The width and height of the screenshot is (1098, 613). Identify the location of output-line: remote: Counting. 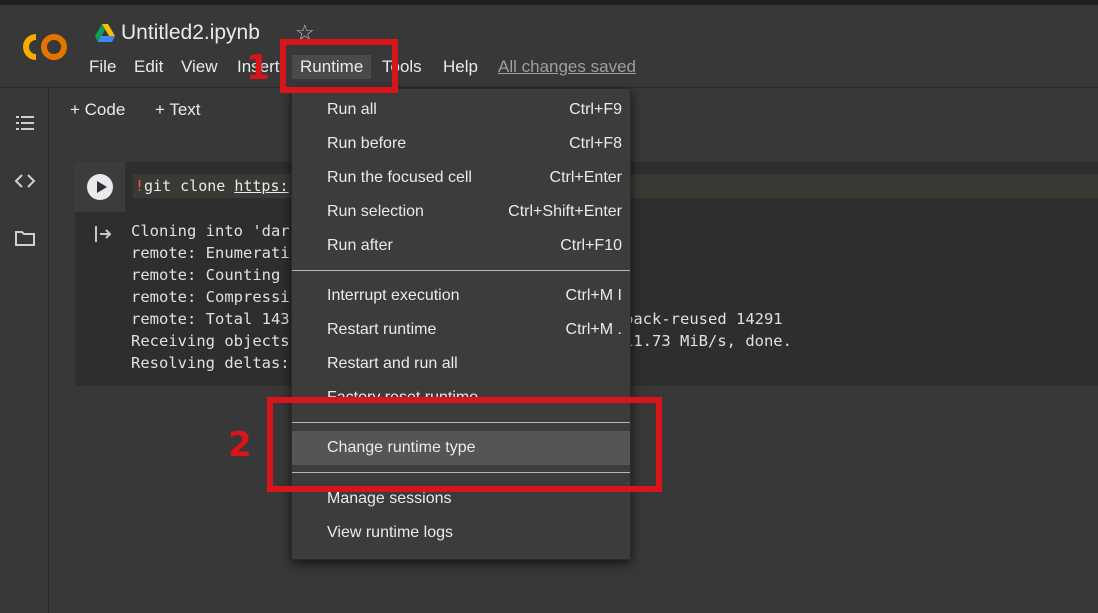
(210, 275).